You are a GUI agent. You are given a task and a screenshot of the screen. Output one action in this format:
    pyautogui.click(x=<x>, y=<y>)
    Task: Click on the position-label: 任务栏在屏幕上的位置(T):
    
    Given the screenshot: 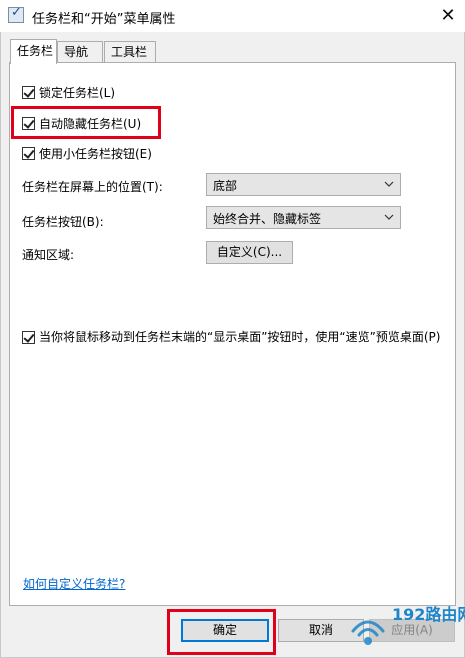 What is the action you would take?
    pyautogui.click(x=92, y=187)
    